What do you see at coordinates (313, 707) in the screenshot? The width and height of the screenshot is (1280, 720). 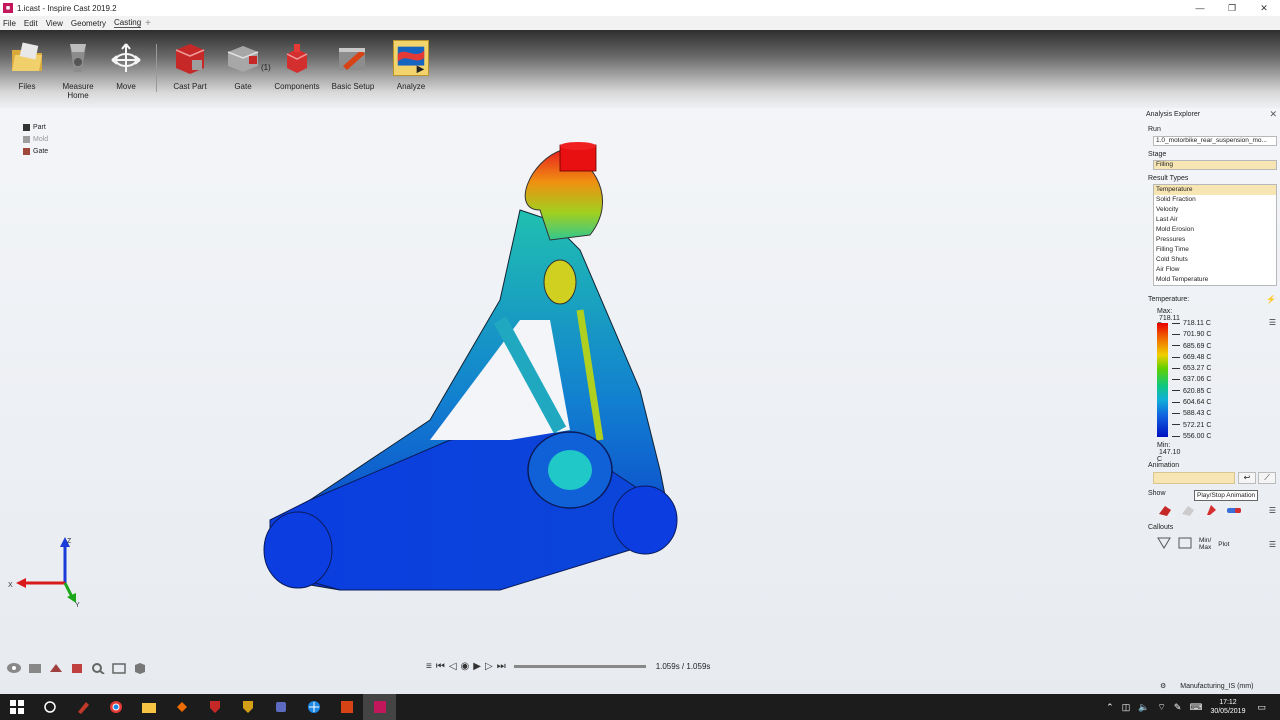 I see `app-snowflake-icon` at bounding box center [313, 707].